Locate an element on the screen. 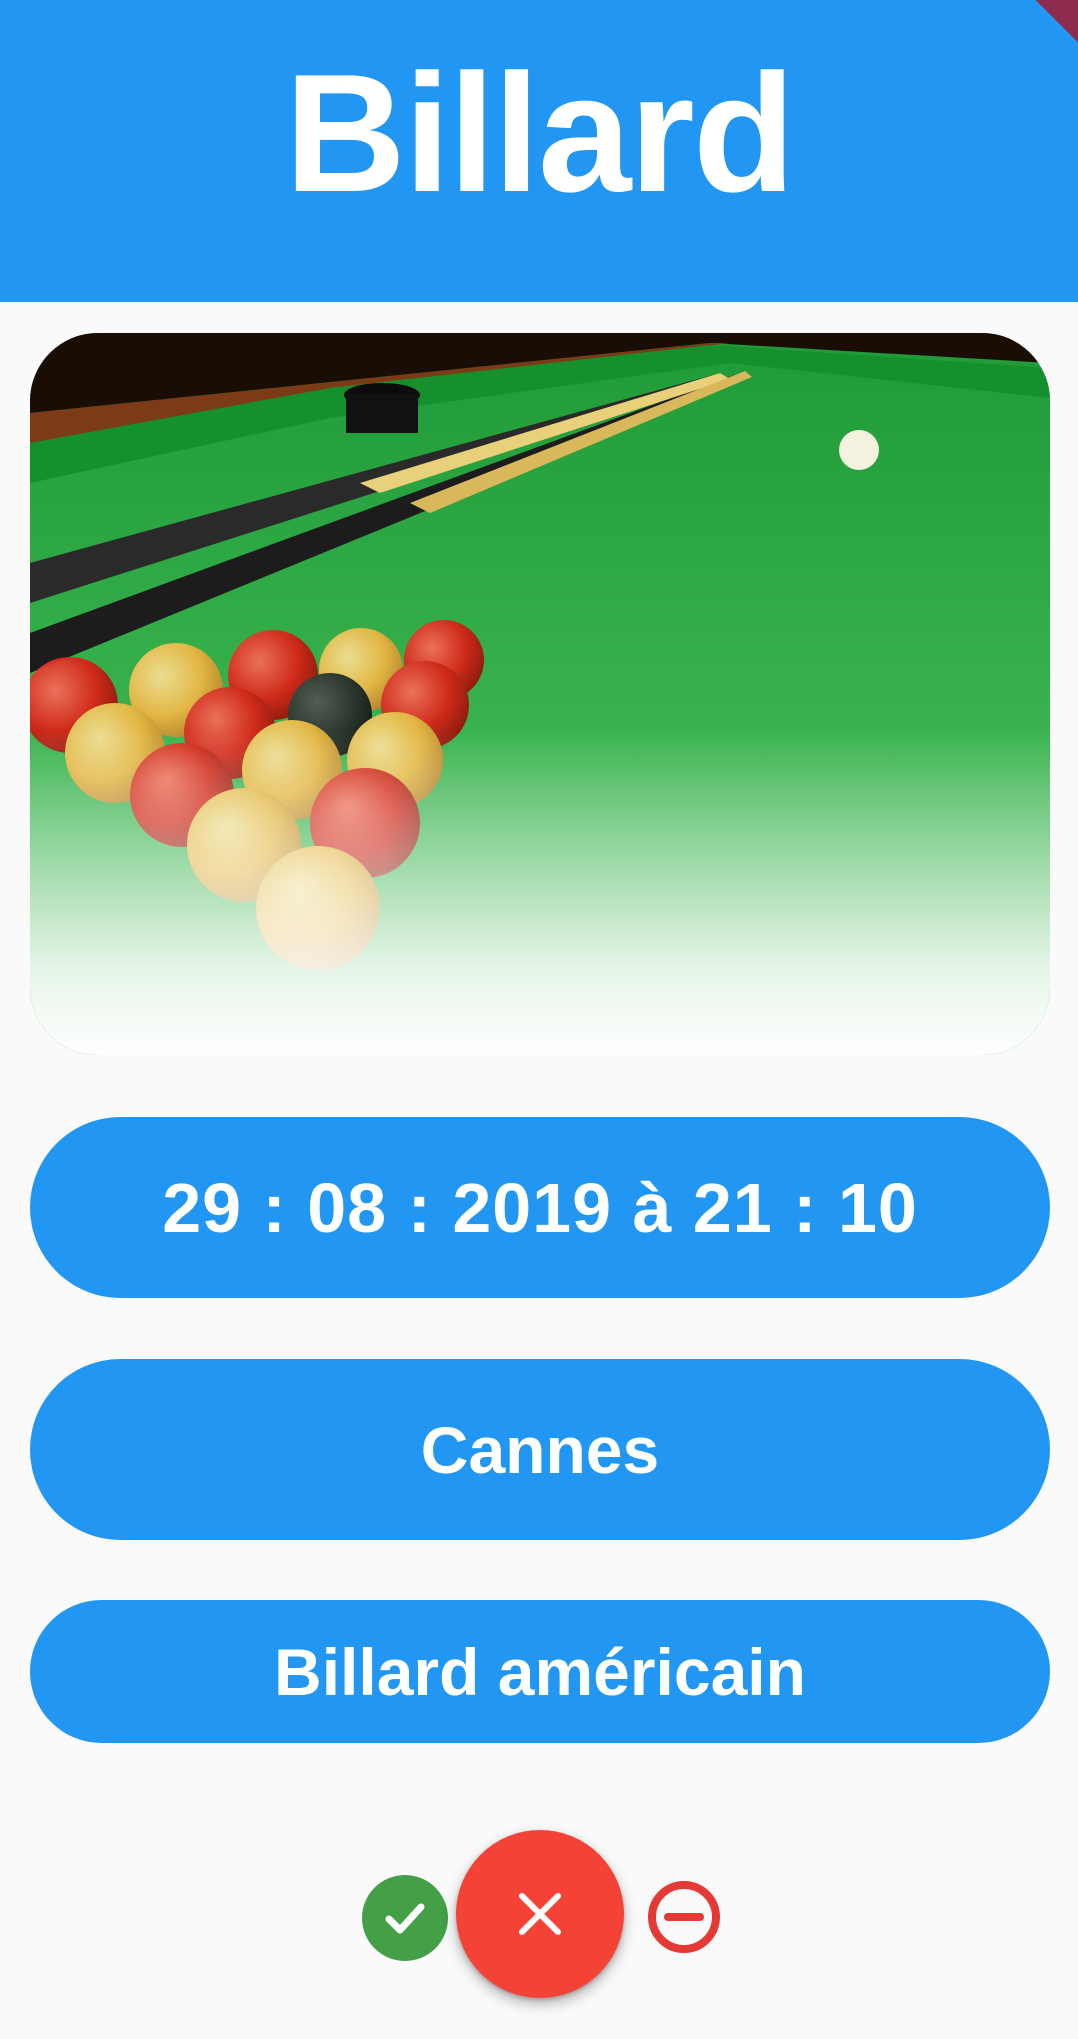 Image resolution: width=1078 pixels, height=2039 pixels. reject-button is located at coordinates (540, 1914).